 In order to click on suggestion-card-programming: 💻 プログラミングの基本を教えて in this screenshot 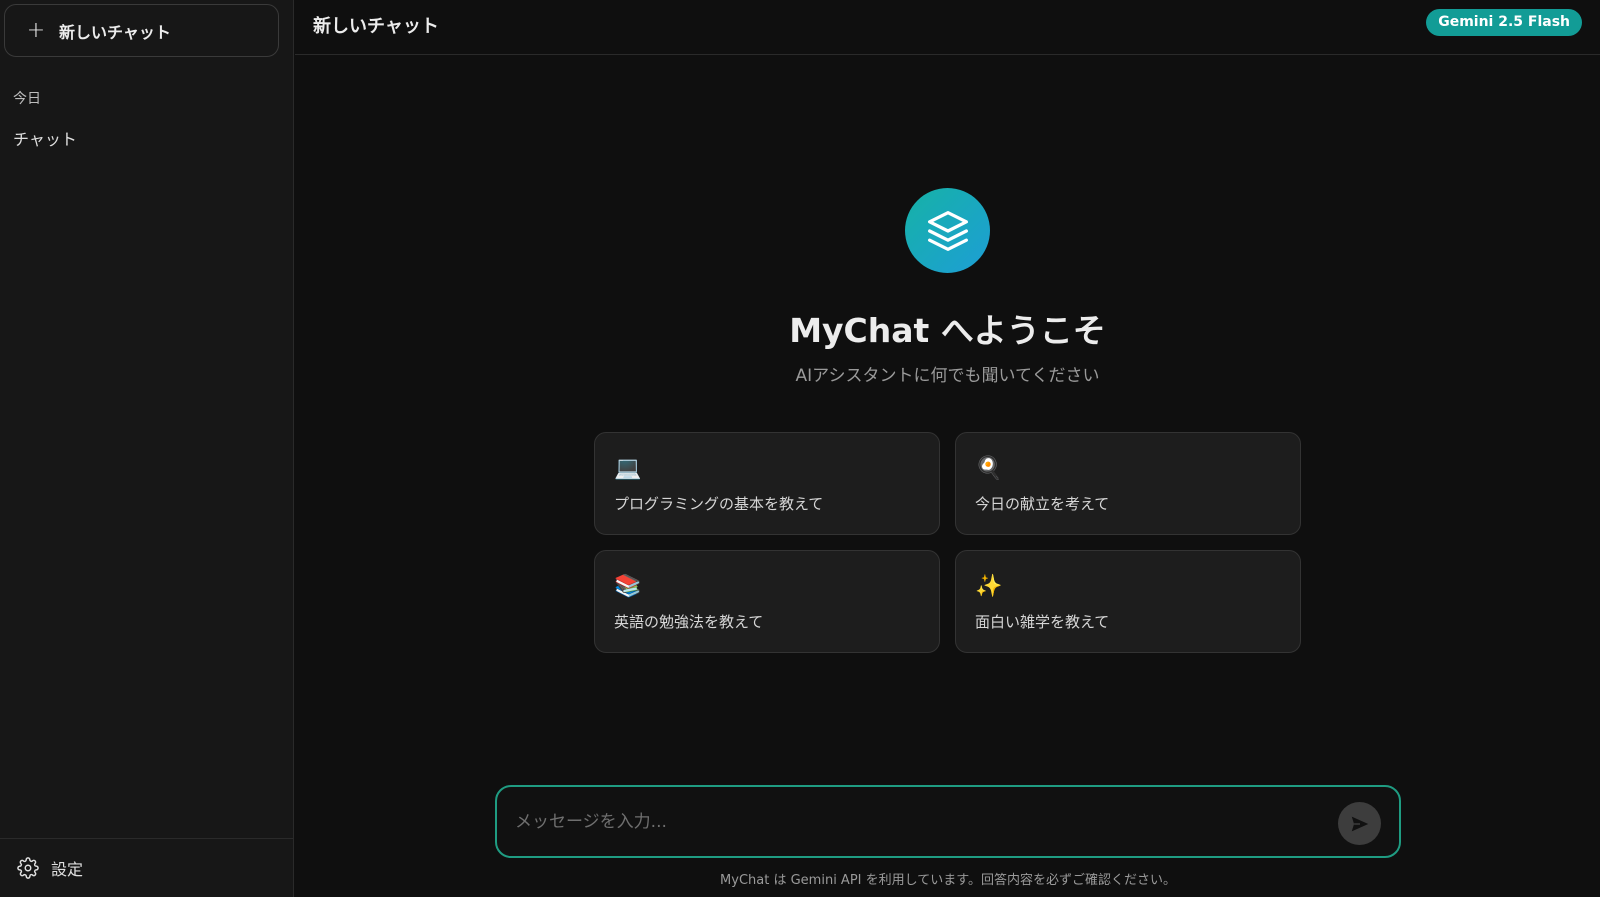, I will do `click(767, 483)`.